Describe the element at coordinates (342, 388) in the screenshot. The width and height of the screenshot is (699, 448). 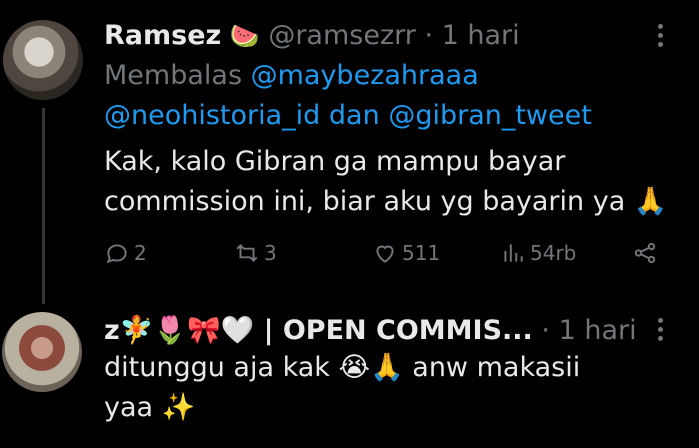
I see `tweet-text: ditunggu aja kak 😭🙏 anw makasii yaa ✨` at that location.